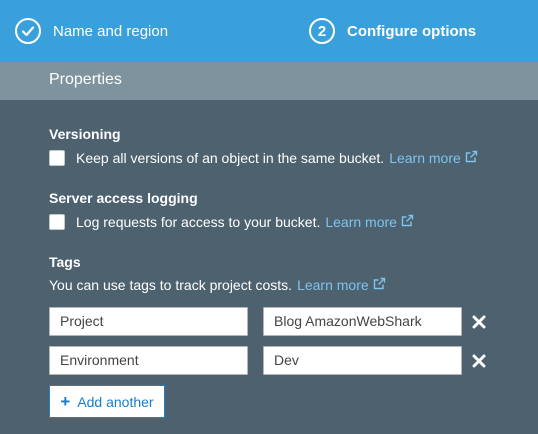 This screenshot has width=538, height=434. What do you see at coordinates (28, 31) in the screenshot?
I see `check-circle-icon` at bounding box center [28, 31].